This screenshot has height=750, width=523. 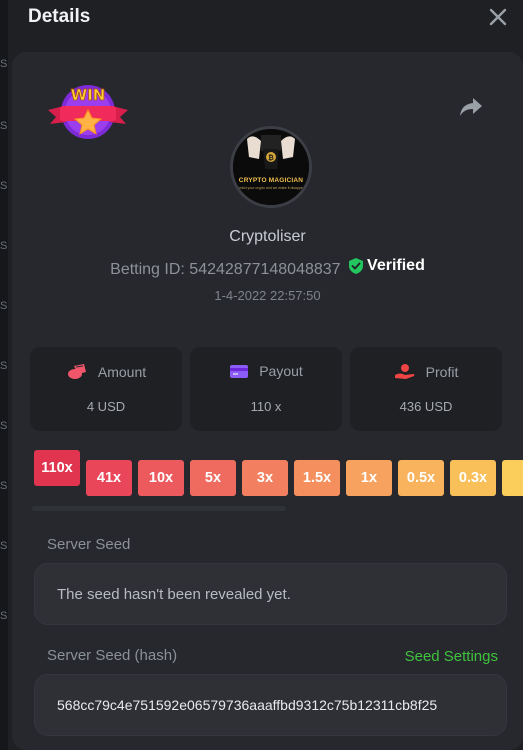 I want to click on stat-value: 436 USD, so click(x=426, y=406).